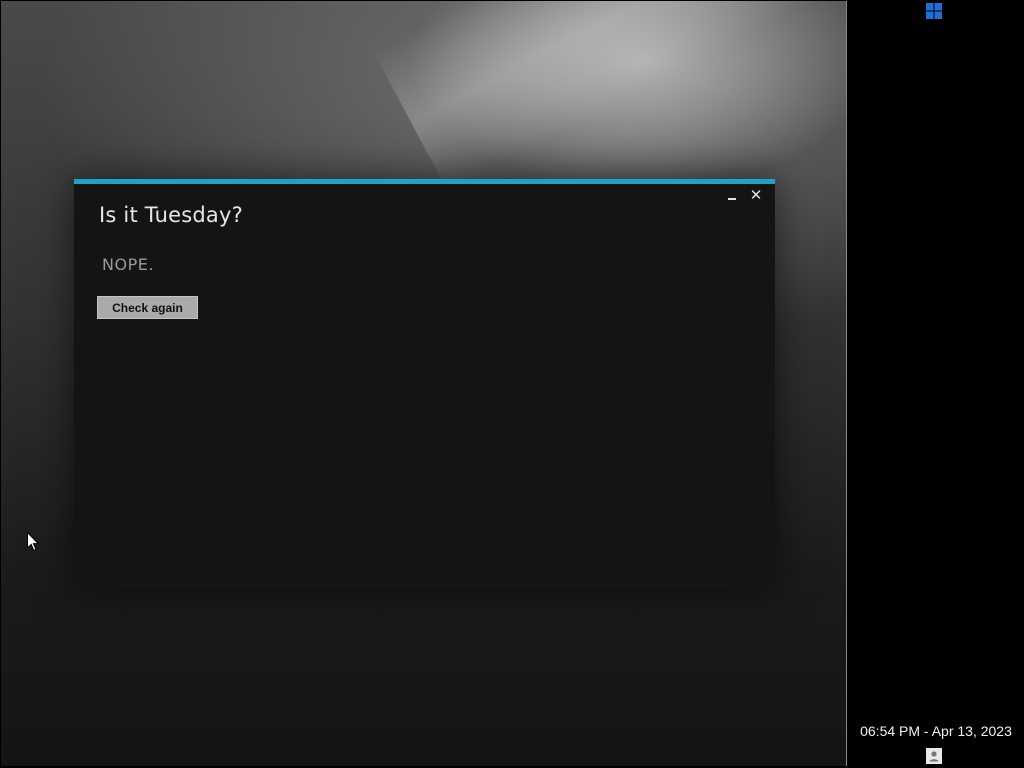 Image resolution: width=1024 pixels, height=768 pixels. Describe the element at coordinates (128, 264) in the screenshot. I see `answer-text: NOPE.` at that location.